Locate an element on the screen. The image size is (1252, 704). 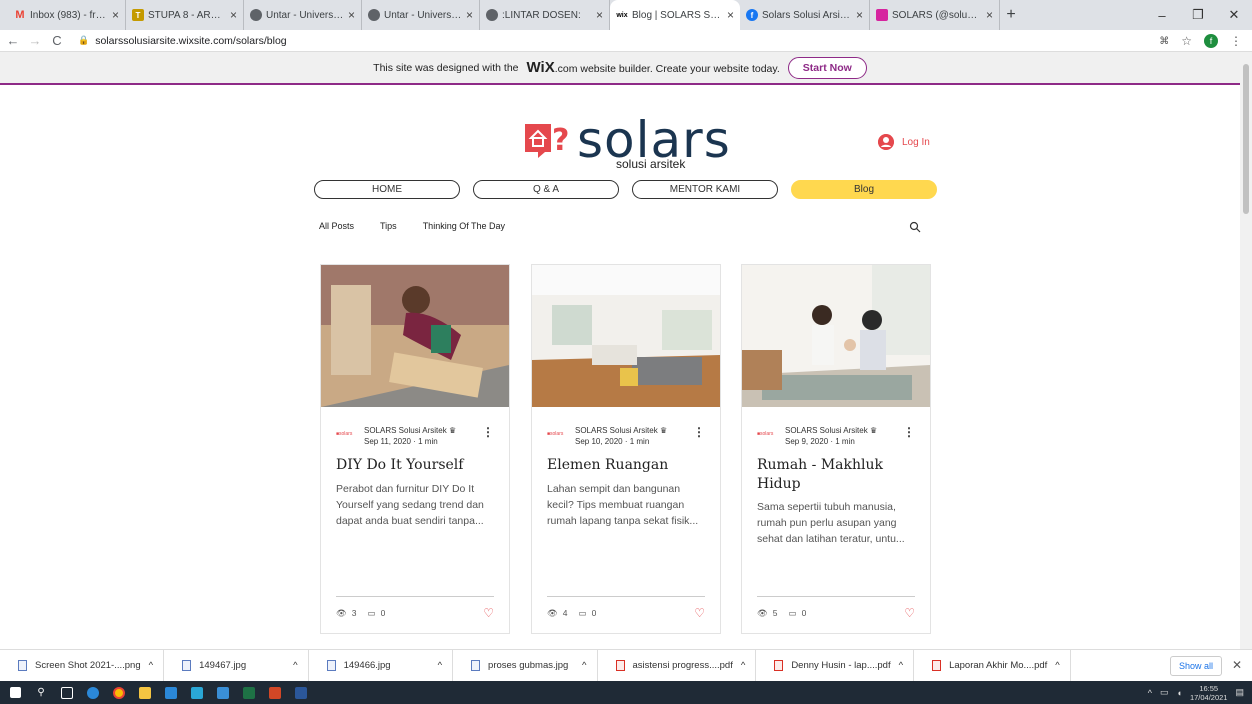
login-button: Log In is located at coordinates (904, 142).